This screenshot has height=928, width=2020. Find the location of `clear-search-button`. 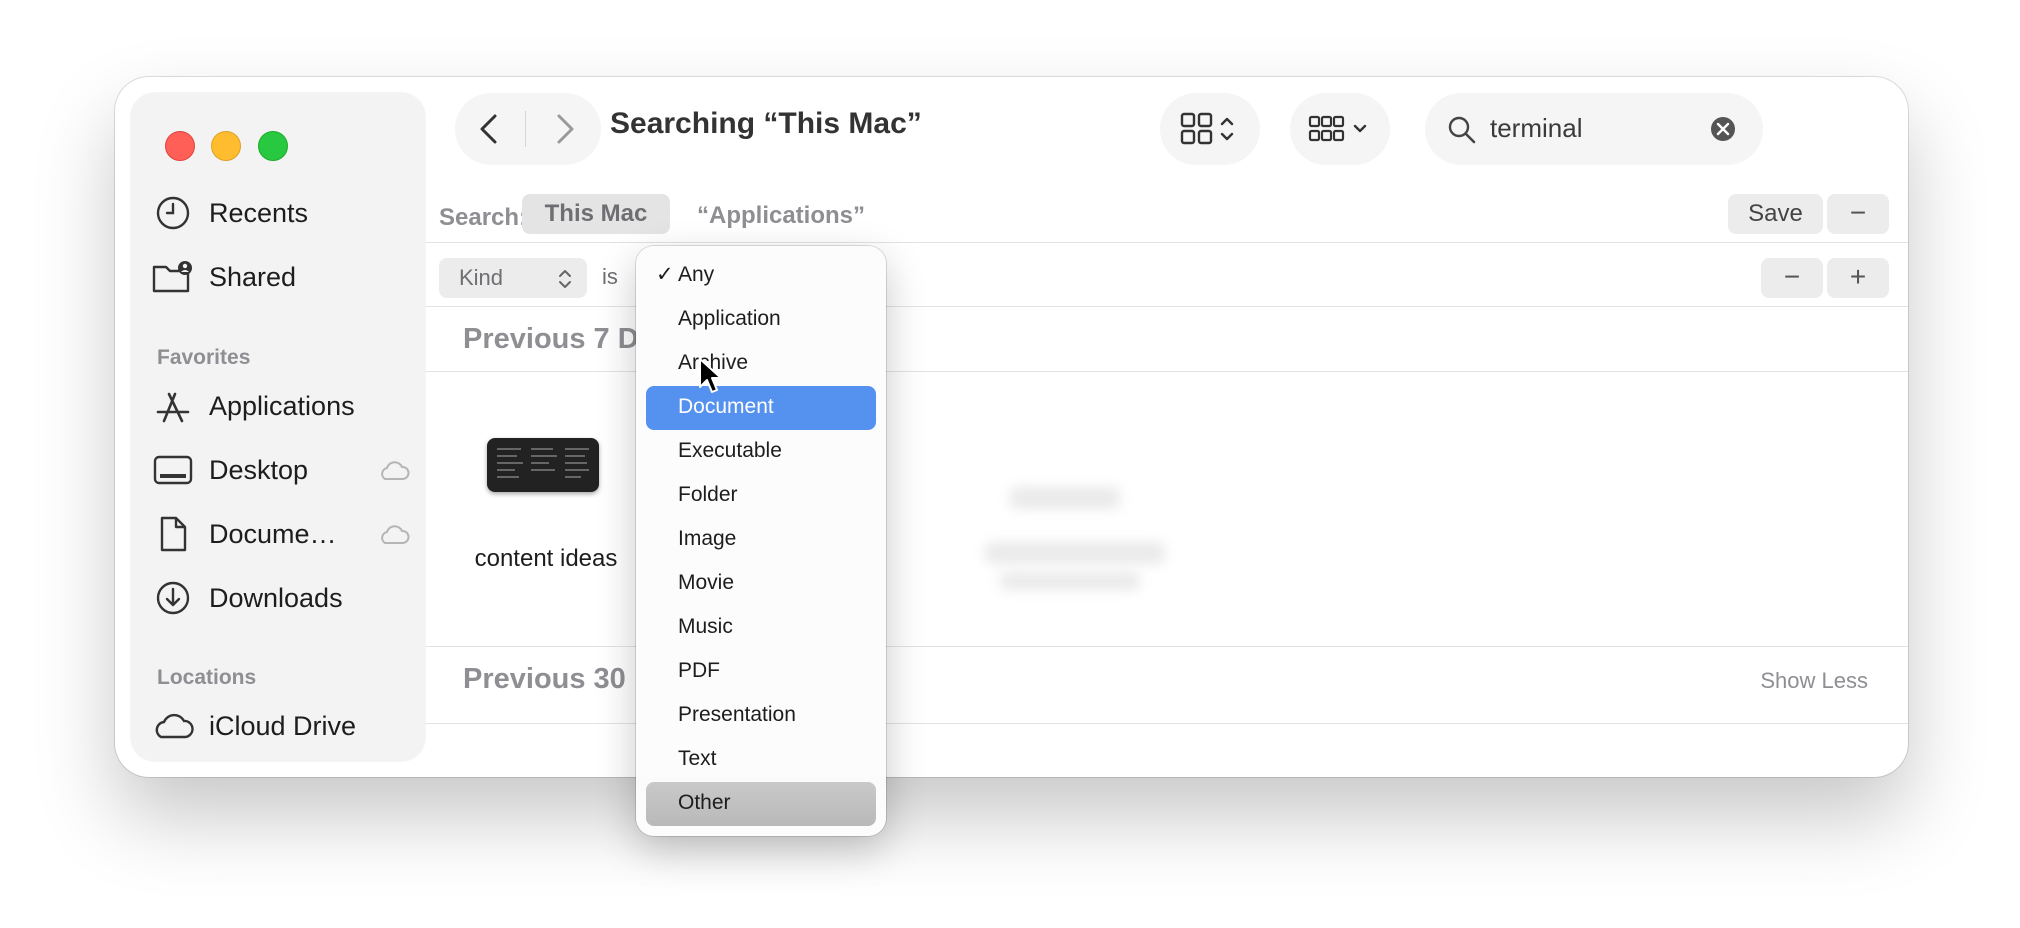

clear-search-button is located at coordinates (1723, 131).